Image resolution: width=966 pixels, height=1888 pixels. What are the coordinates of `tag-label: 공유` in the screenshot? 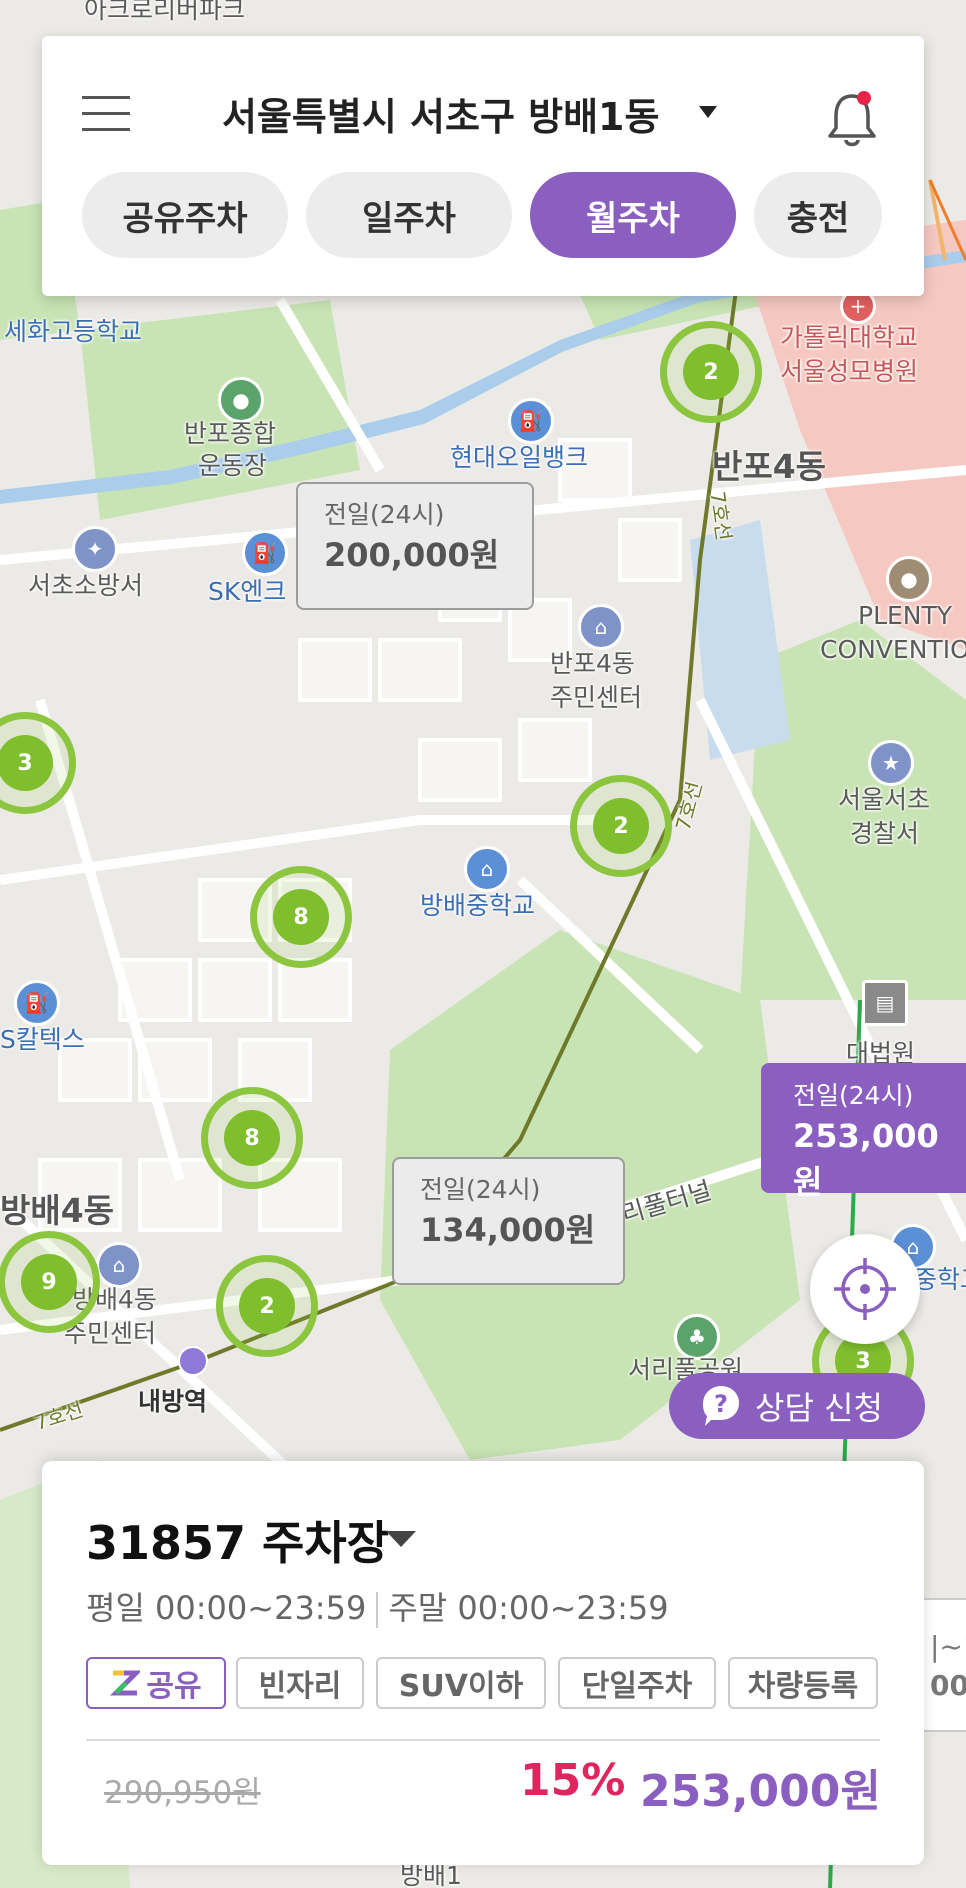 It's located at (174, 1686).